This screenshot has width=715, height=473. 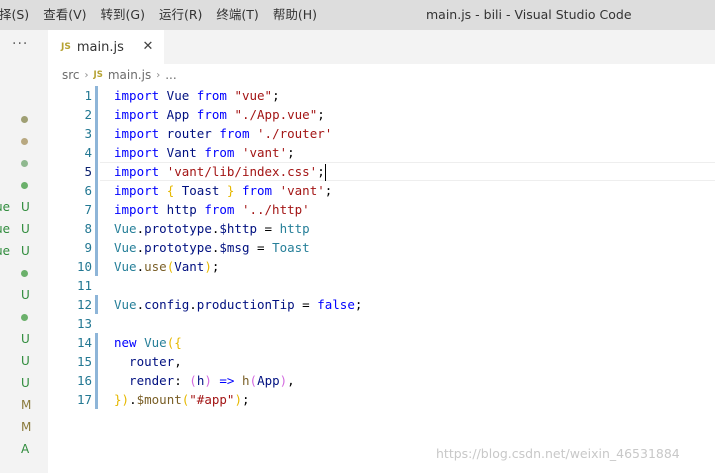 What do you see at coordinates (242, 171) in the screenshot?
I see `code-token: 'vant/lib/index.css'` at bounding box center [242, 171].